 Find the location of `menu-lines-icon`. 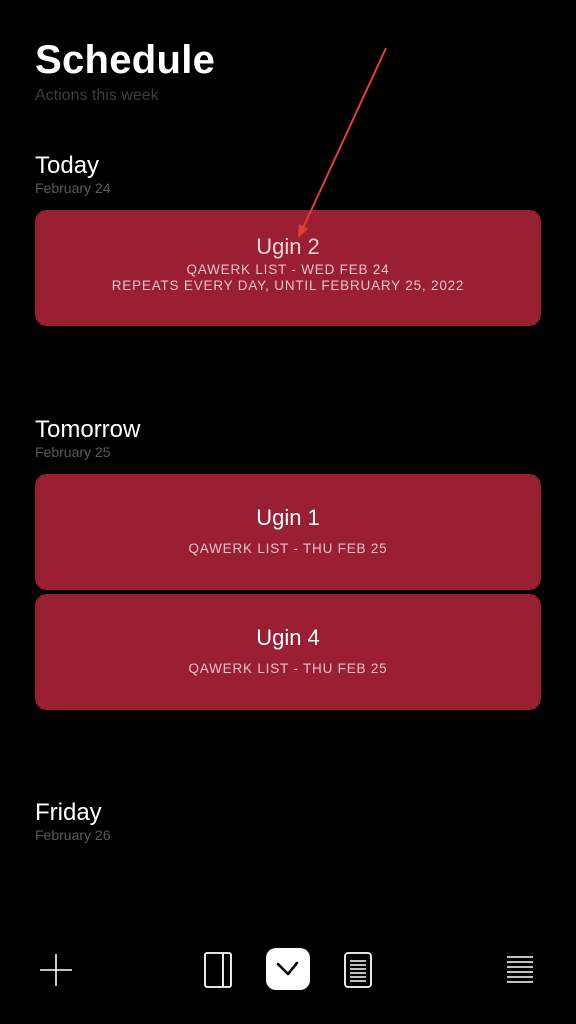

menu-lines-icon is located at coordinates (520, 970).